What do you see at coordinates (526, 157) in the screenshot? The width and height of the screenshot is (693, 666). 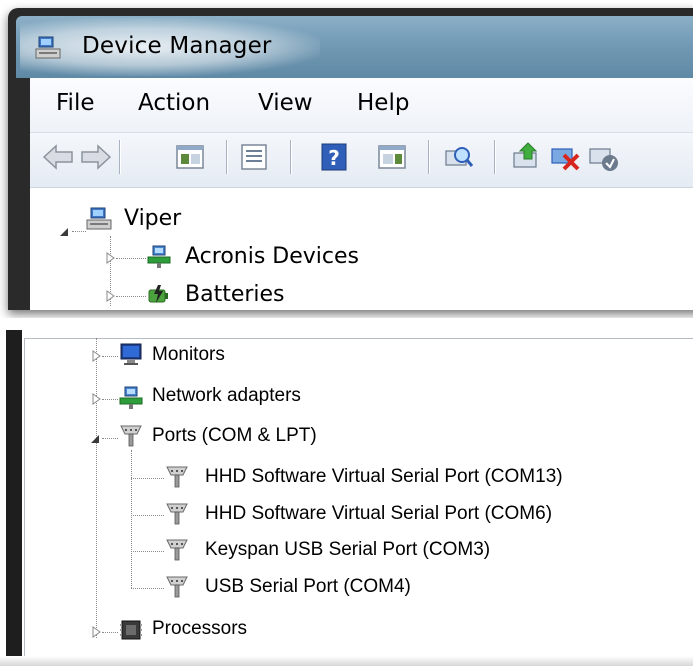 I see `update-driver-icon` at bounding box center [526, 157].